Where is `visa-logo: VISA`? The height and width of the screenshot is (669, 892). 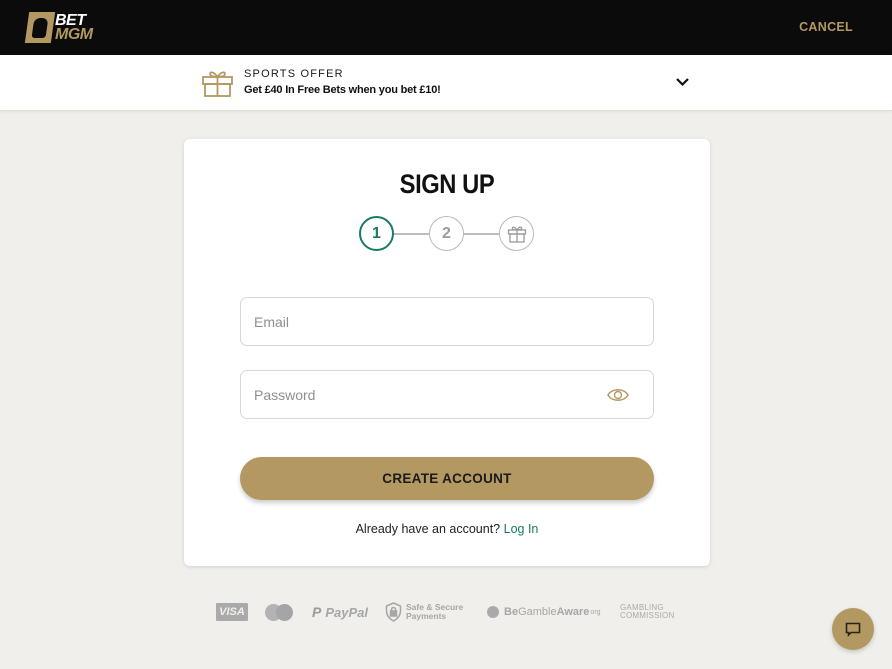
visa-logo: VISA is located at coordinates (232, 612).